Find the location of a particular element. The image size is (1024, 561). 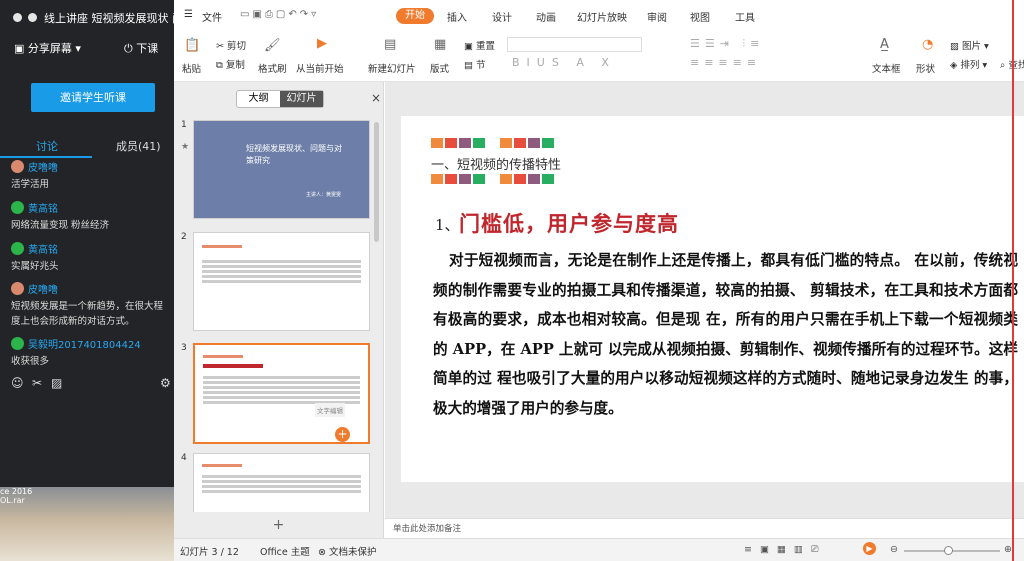

textbox-button: 文本框 is located at coordinates (886, 68).